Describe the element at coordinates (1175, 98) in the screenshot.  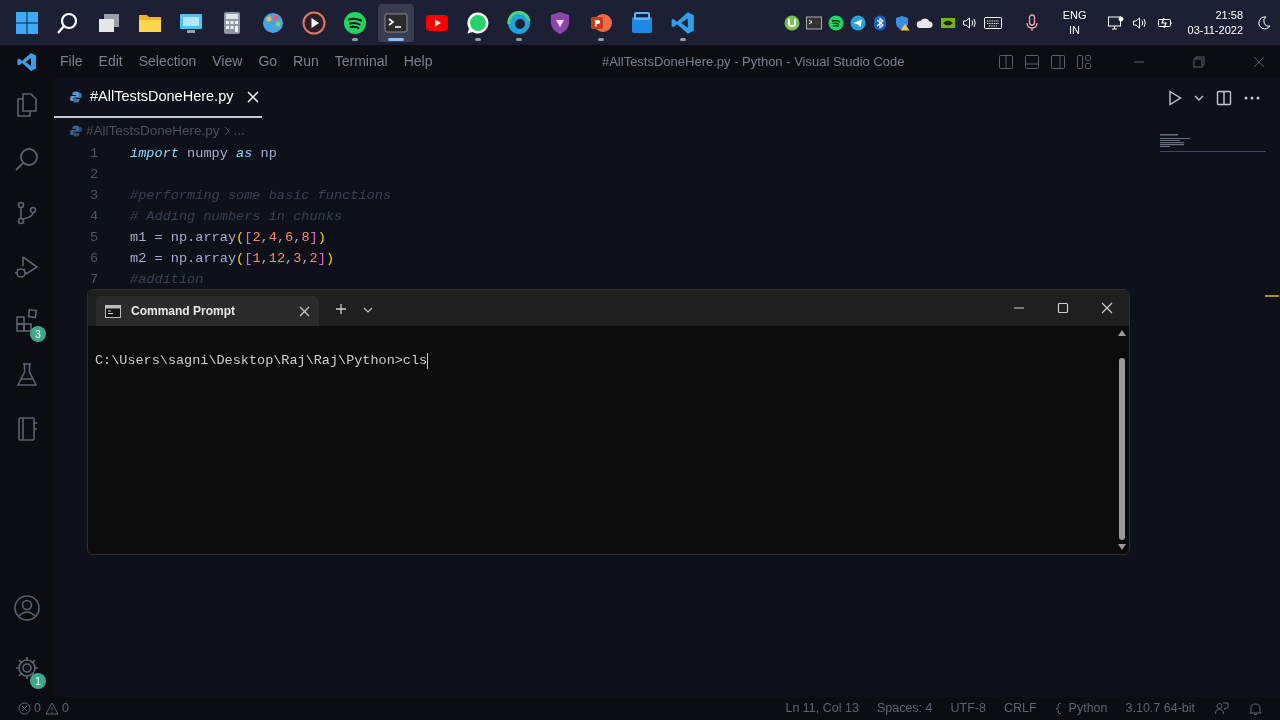
I see `run-icon` at that location.